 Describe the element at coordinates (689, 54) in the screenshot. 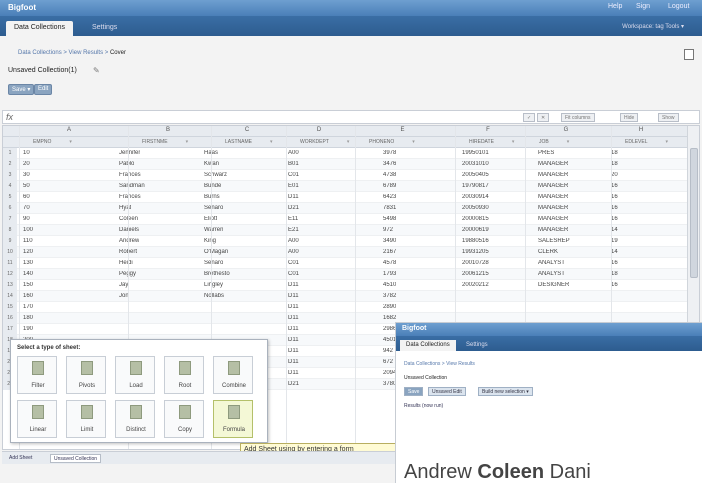

I see `document-icon` at that location.